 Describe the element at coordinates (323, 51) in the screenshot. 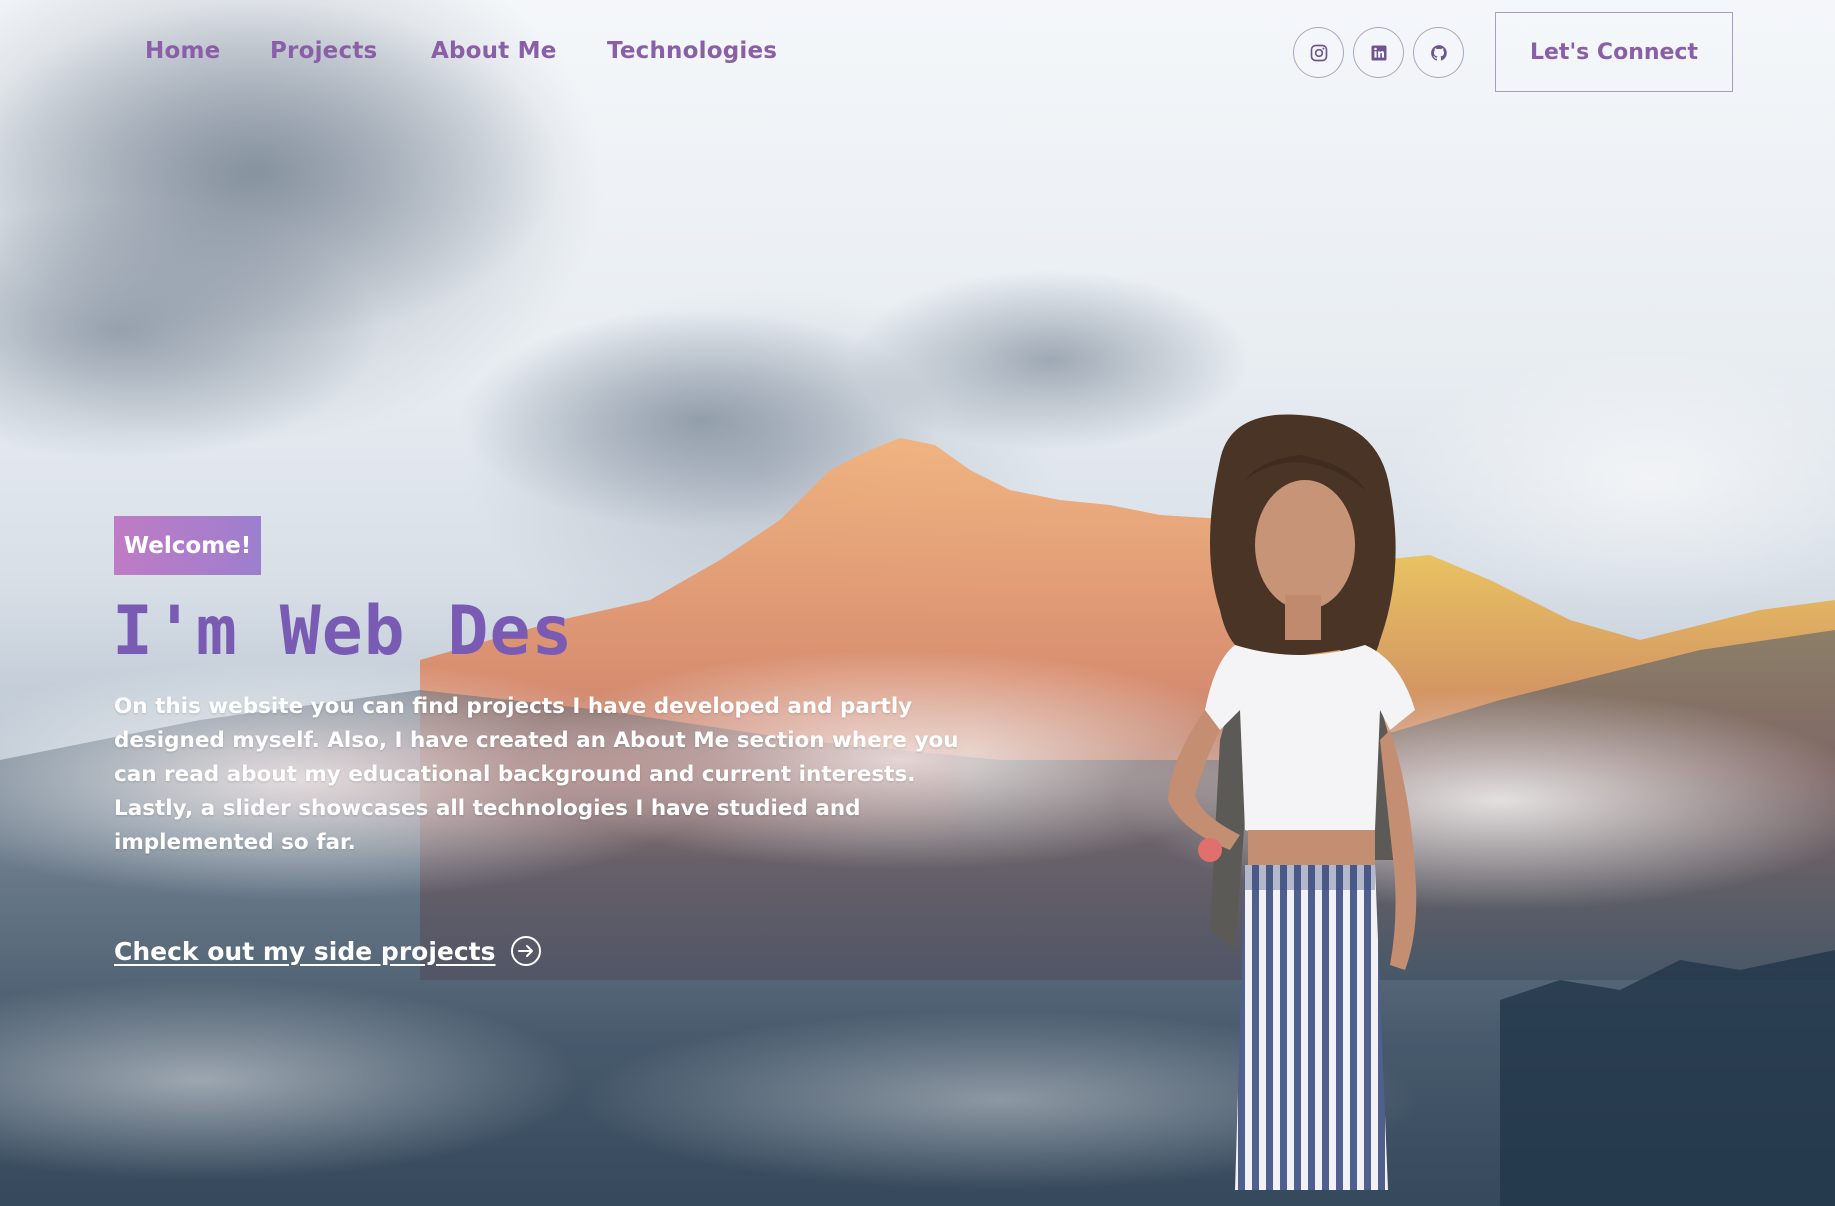

I see `nav-projects: Projects` at that location.